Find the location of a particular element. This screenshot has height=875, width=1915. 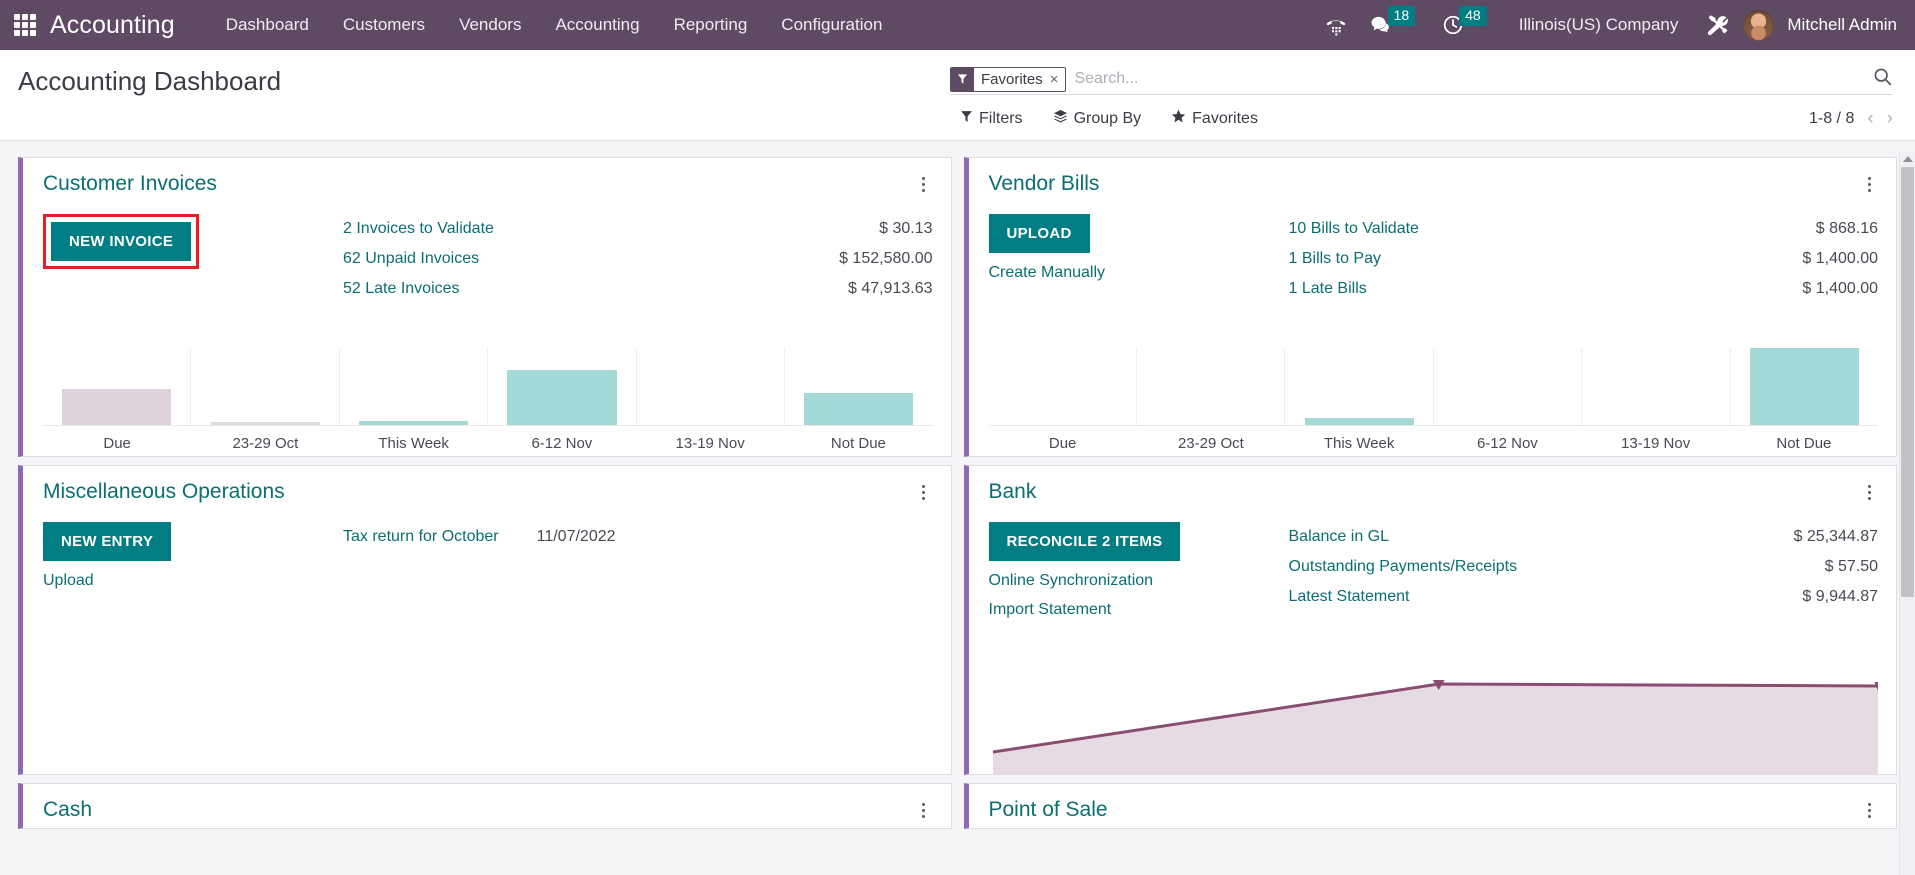

stat-row: 1 Late Bills $ 1,400.00 is located at coordinates (1584, 289).